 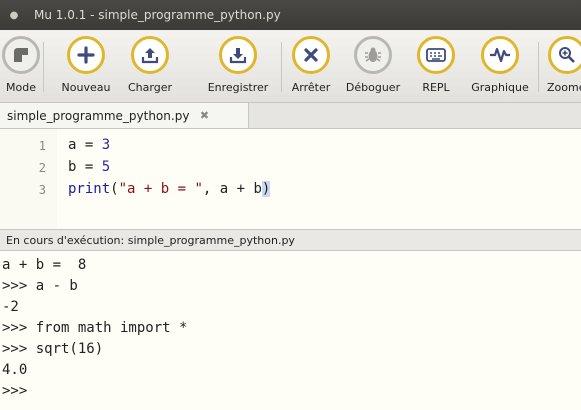 What do you see at coordinates (157, 15) in the screenshot?
I see `window-title: Mu 1.0.1 - simple_programme_python.py` at bounding box center [157, 15].